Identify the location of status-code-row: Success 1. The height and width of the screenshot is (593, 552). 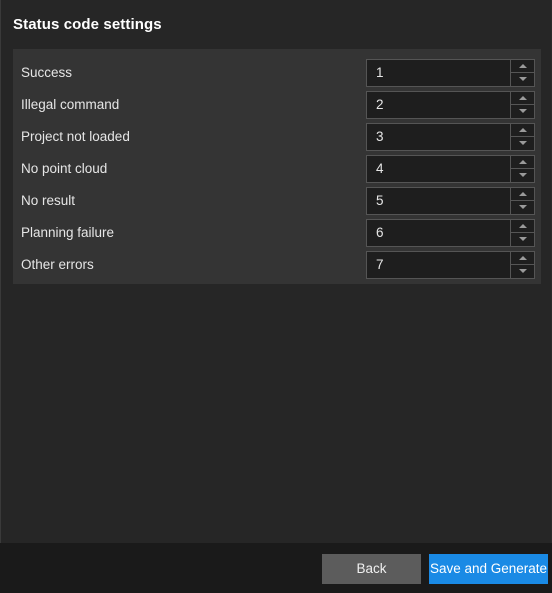
(277, 73).